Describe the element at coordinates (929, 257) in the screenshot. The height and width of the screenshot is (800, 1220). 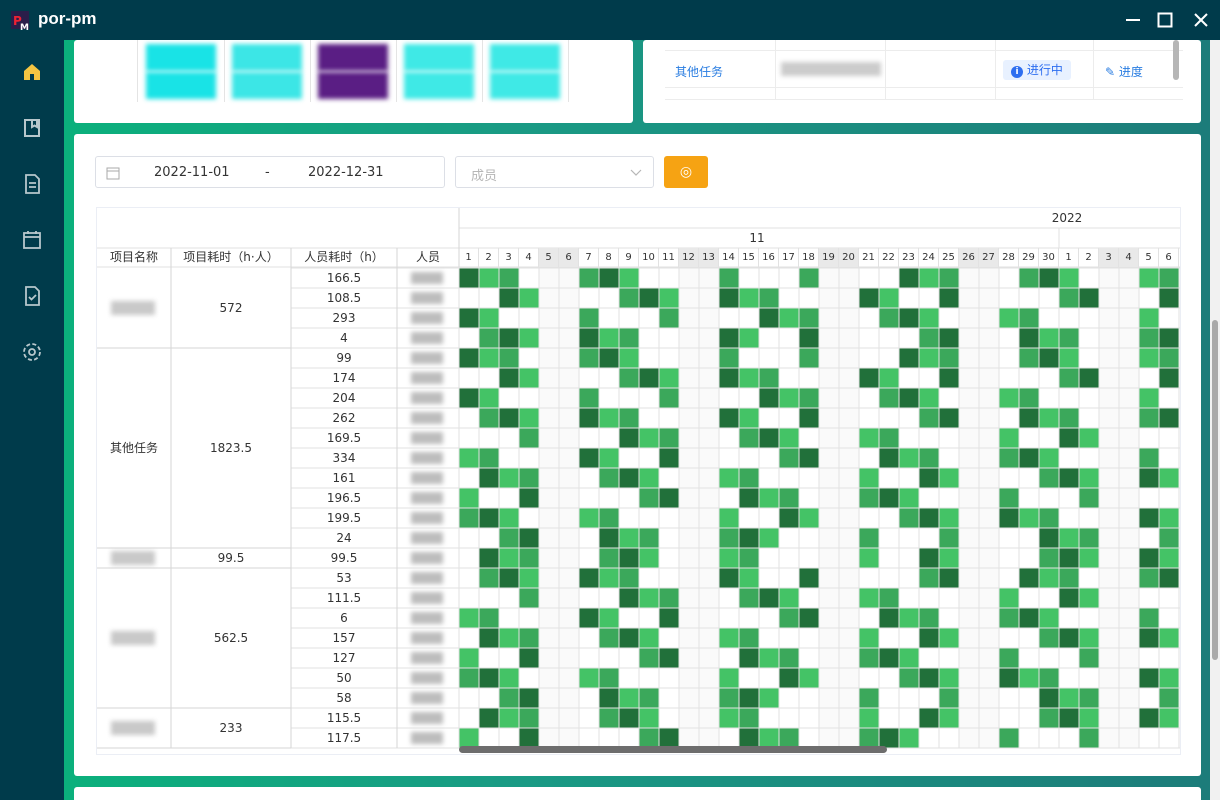
I see `day-header: 24` at that location.